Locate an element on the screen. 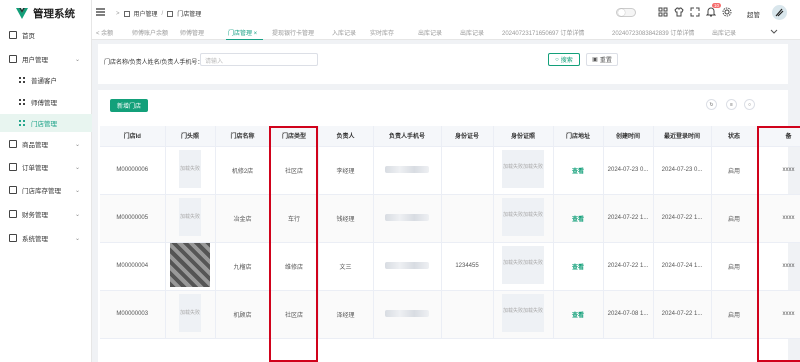 The height and width of the screenshot is (362, 800). breadcrumb: > 用户管理 / 门店管理 is located at coordinates (159, 13).